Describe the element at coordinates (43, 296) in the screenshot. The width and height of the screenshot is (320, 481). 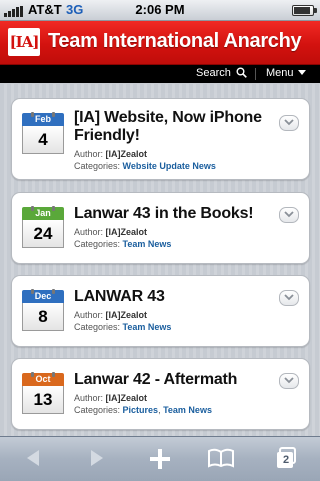
I see `calendar-month: Dec` at that location.